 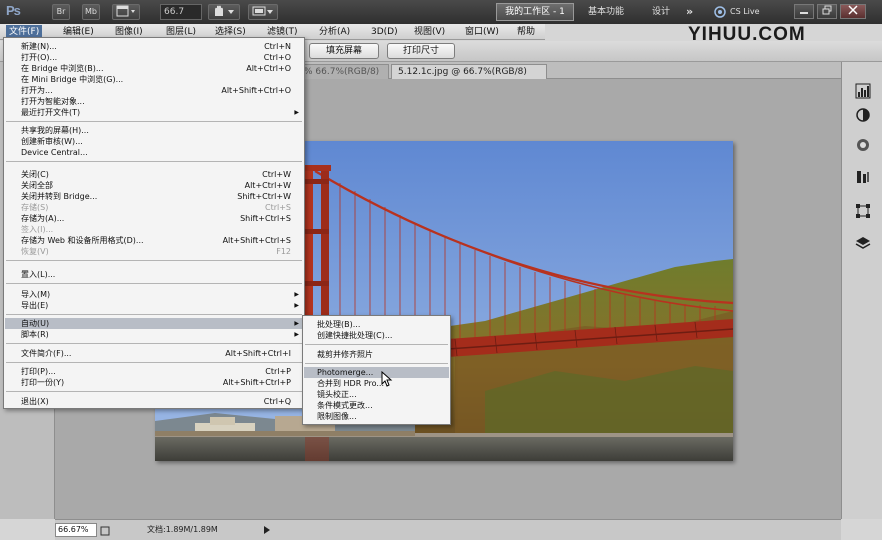 What do you see at coordinates (469, 71) in the screenshot?
I see `tab-active-document: 5.12.1c.jpg @ 66.7%(RGB/8)` at bounding box center [469, 71].